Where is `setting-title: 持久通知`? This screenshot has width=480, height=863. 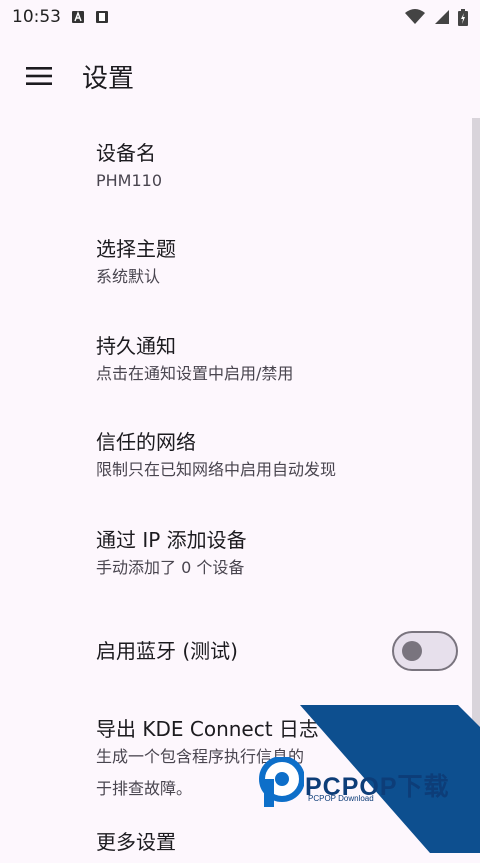 setting-title: 持久通知 is located at coordinates (136, 346).